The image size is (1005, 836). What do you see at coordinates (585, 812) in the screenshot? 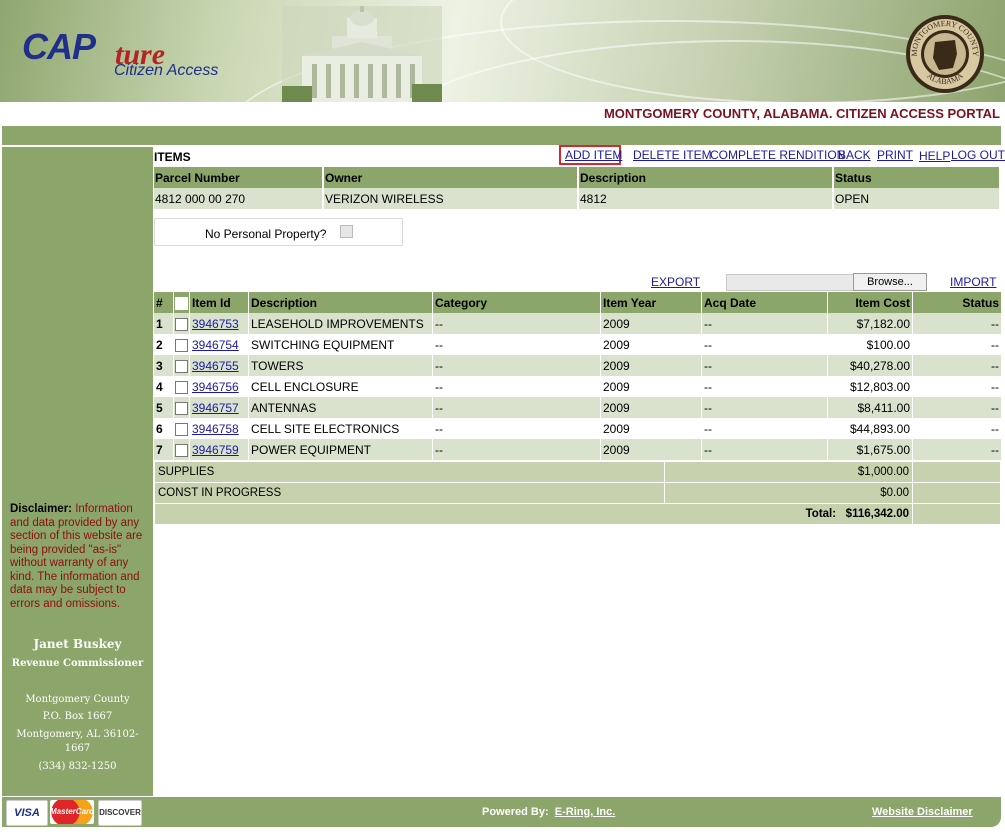
I see `vendor-link: E-Ring, Inc.` at bounding box center [585, 812].